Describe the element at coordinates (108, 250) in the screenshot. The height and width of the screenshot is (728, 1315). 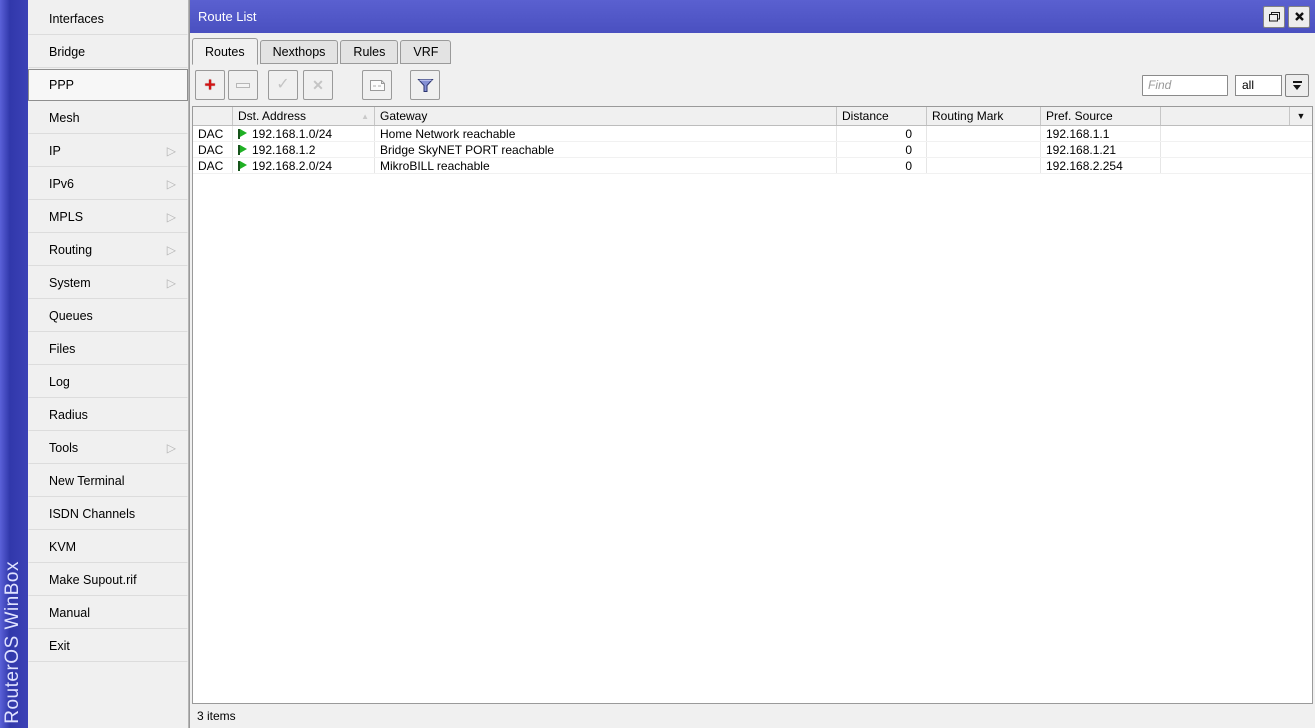
I see `sidebar-item-routing: Routing ▷` at that location.